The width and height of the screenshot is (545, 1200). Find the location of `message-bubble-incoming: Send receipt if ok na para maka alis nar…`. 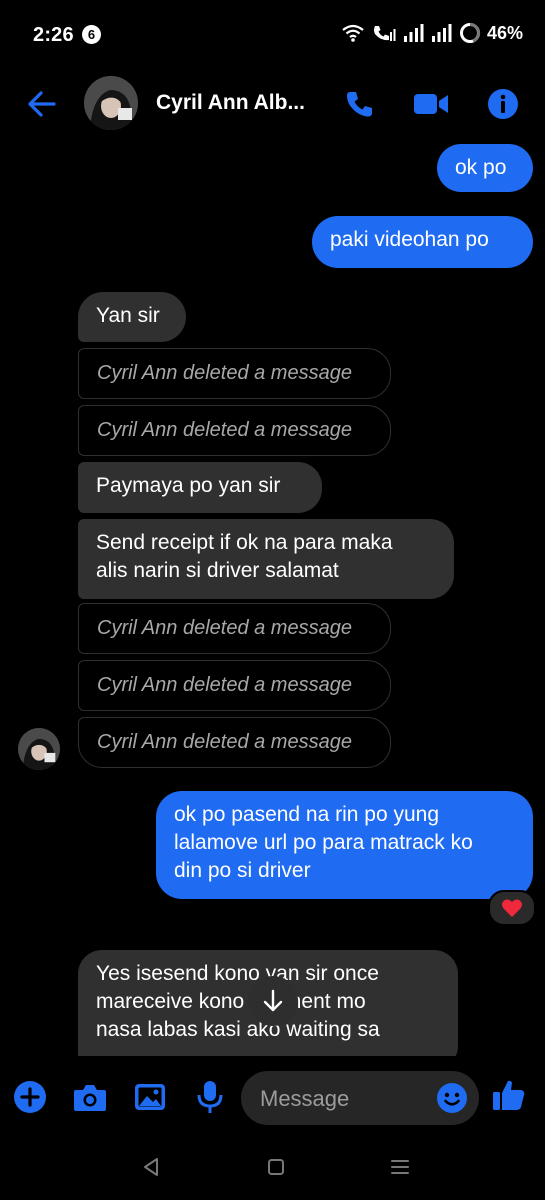

message-bubble-incoming: Send receipt if ok na para maka alis nar… is located at coordinates (266, 559).